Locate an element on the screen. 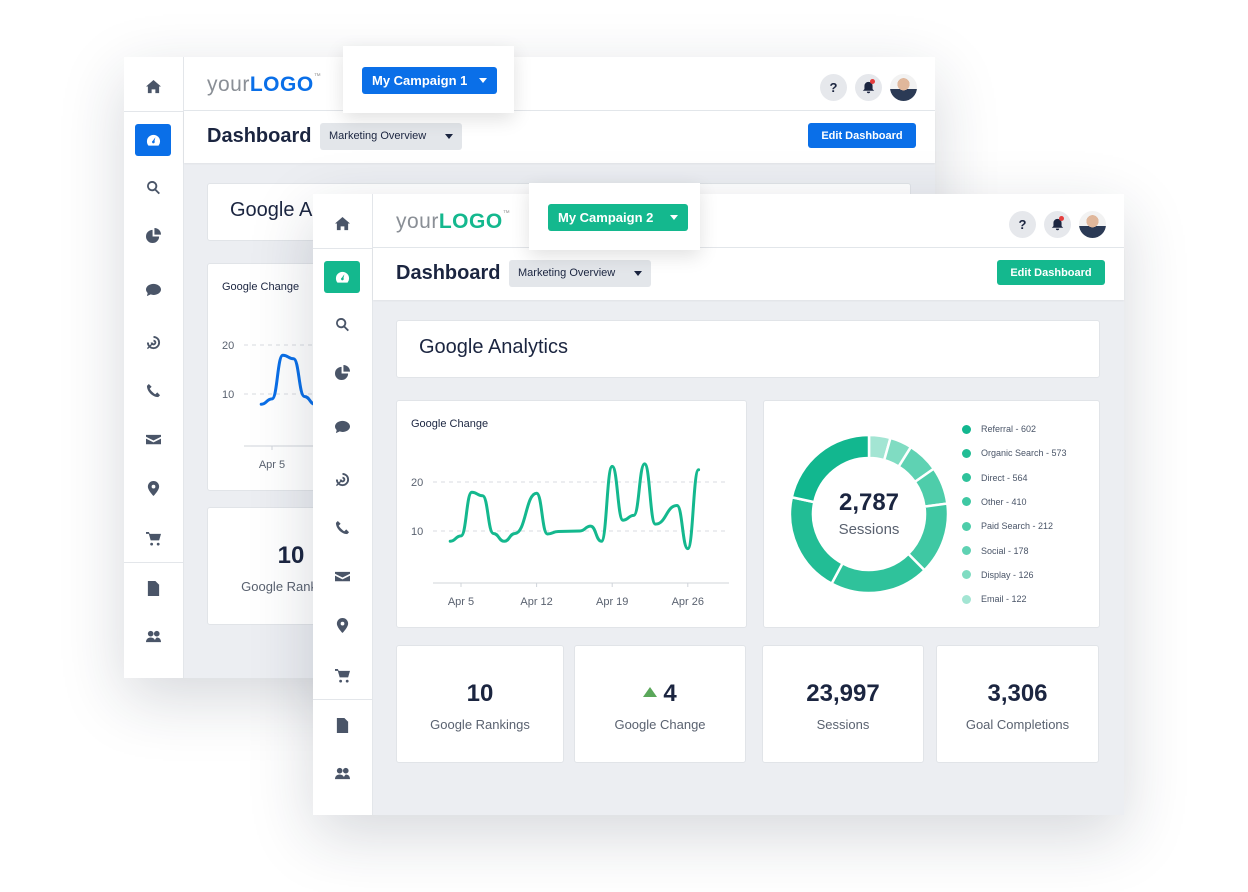 The height and width of the screenshot is (892, 1248). kpi-label: Goal Completions is located at coordinates (1017, 724).